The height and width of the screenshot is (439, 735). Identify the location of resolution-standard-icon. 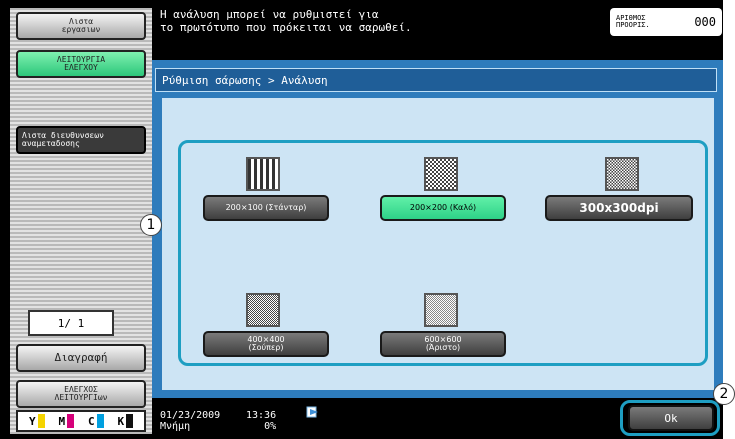
(263, 174).